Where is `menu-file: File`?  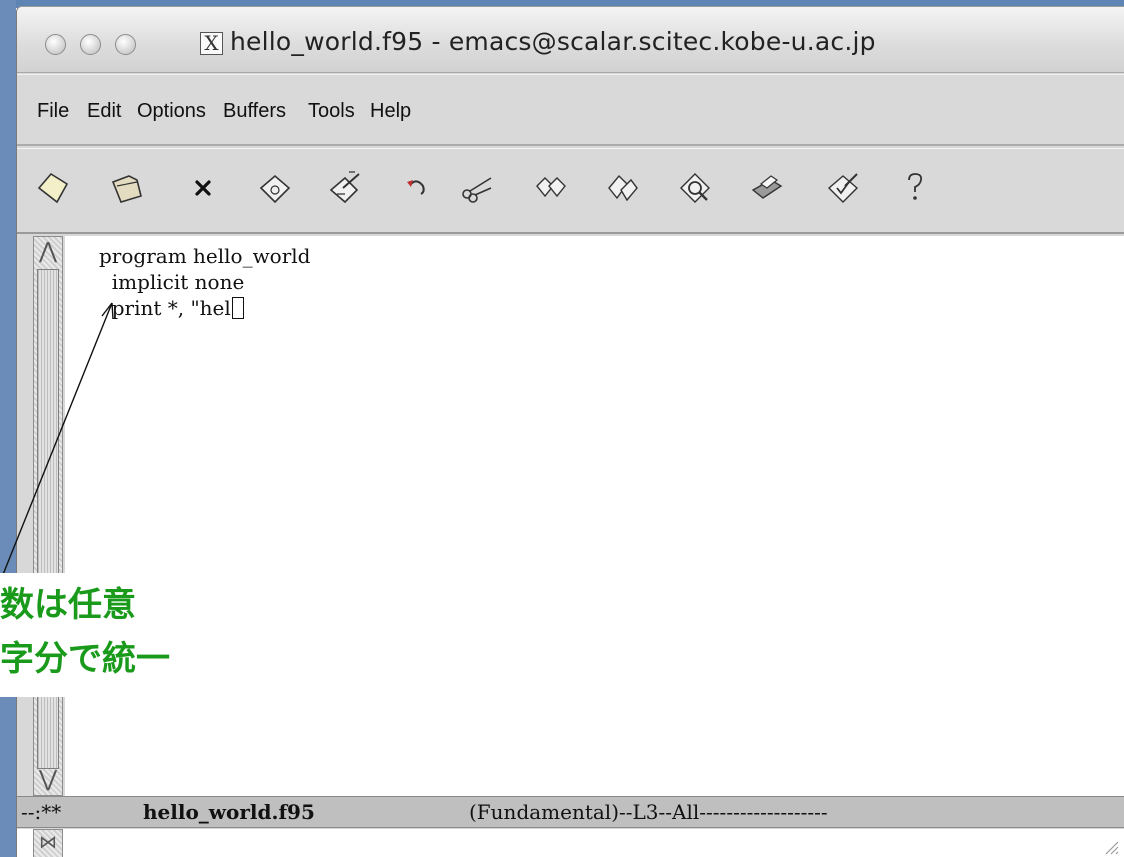 menu-file: File is located at coordinates (53, 111).